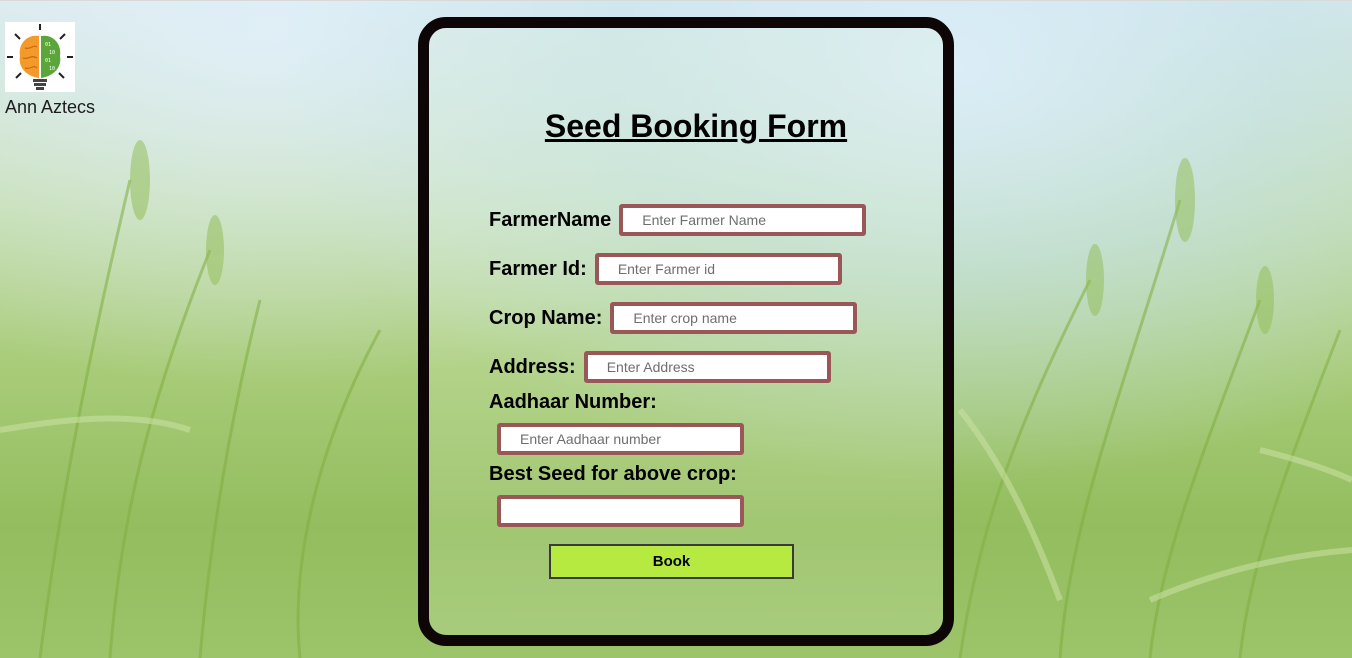 This screenshot has width=1352, height=658. What do you see at coordinates (538, 268) in the screenshot?
I see `farmer-id-label: Farmer Id:` at bounding box center [538, 268].